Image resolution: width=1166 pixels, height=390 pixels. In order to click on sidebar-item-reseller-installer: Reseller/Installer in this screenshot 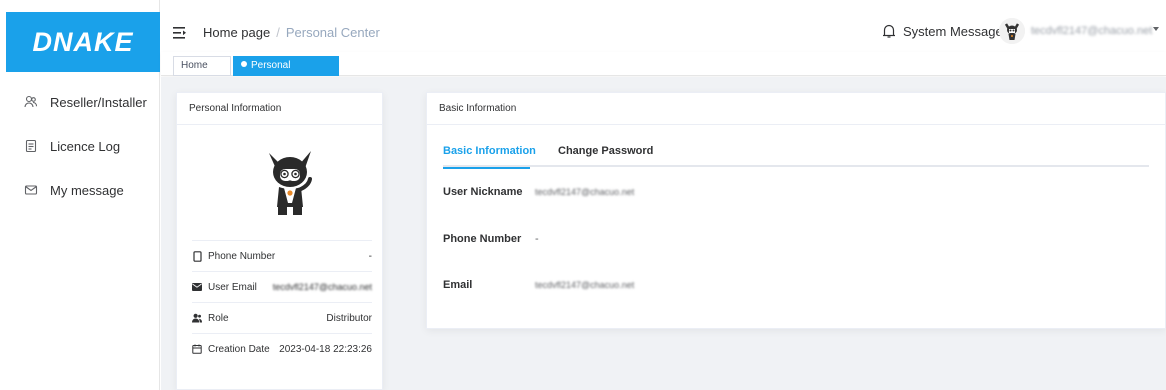, I will do `click(80, 102)`.